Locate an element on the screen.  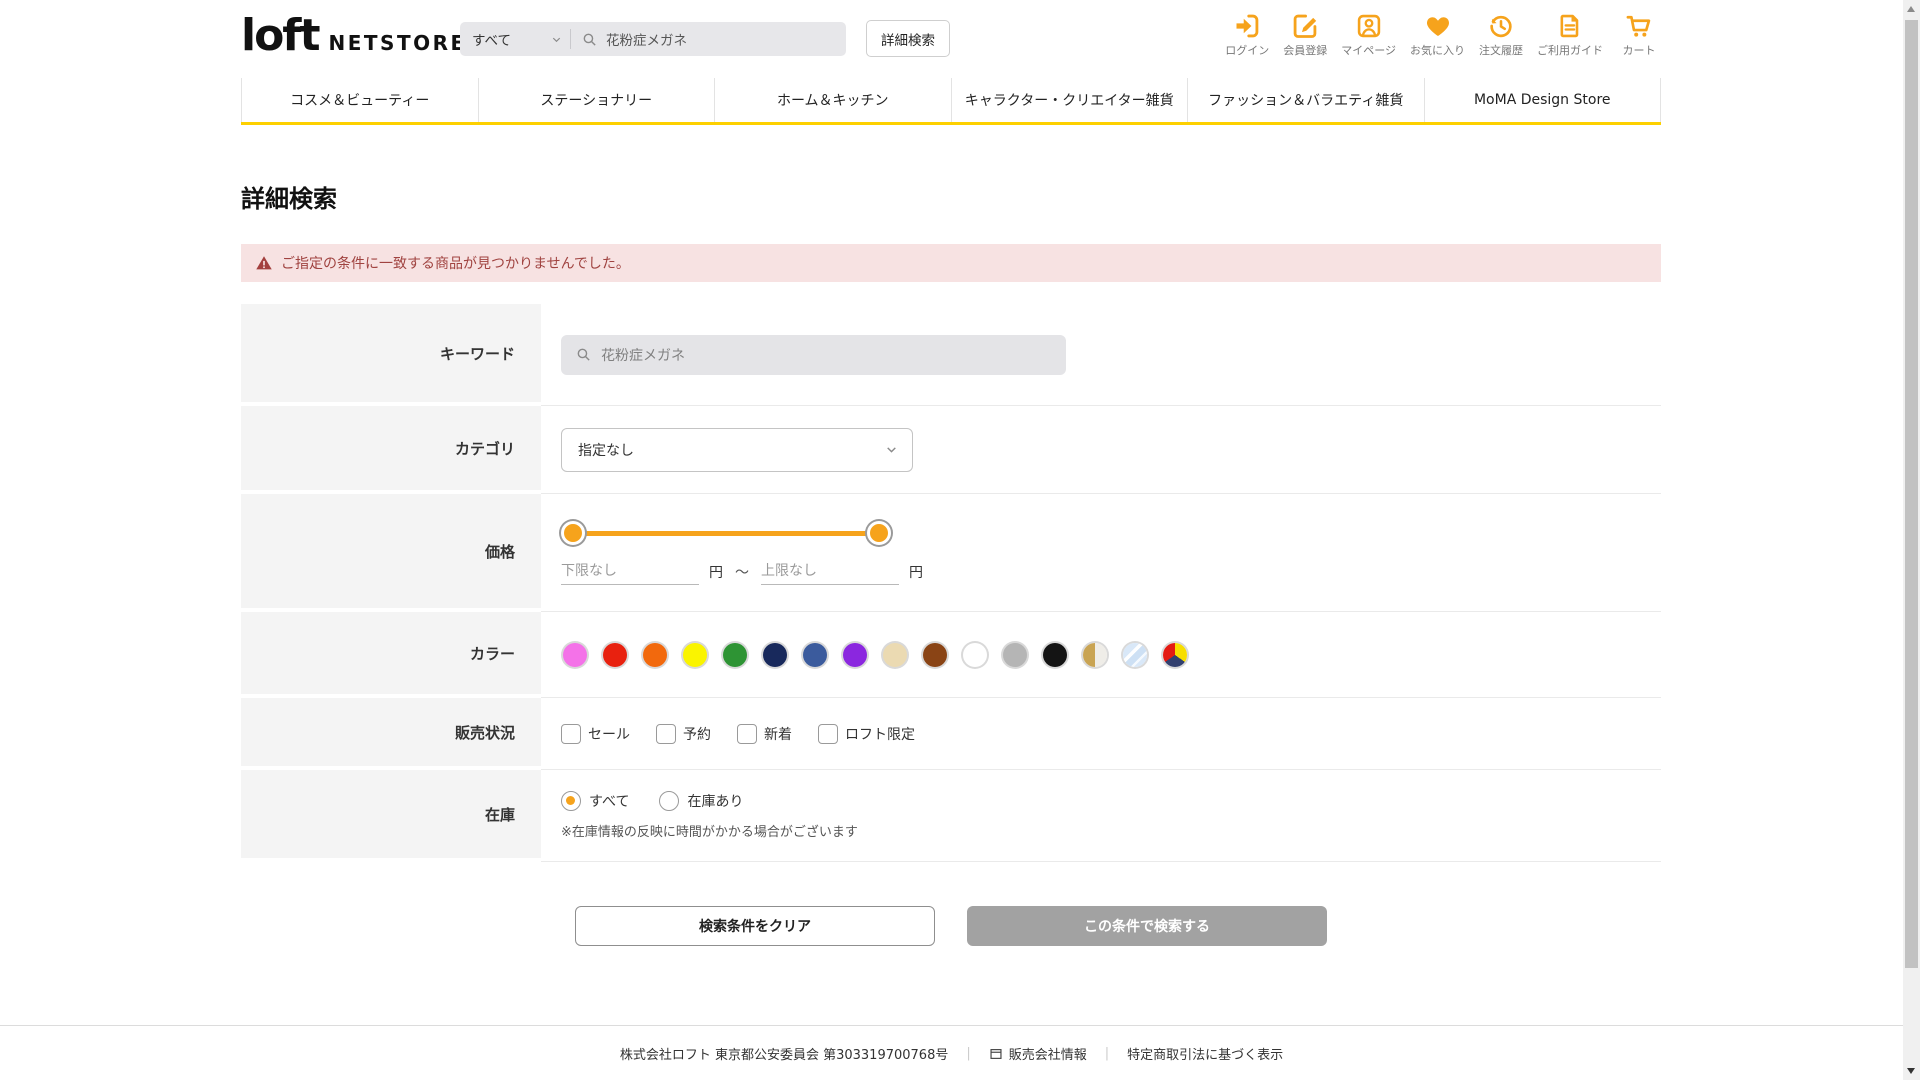
cart-icon is located at coordinates (1638, 26).